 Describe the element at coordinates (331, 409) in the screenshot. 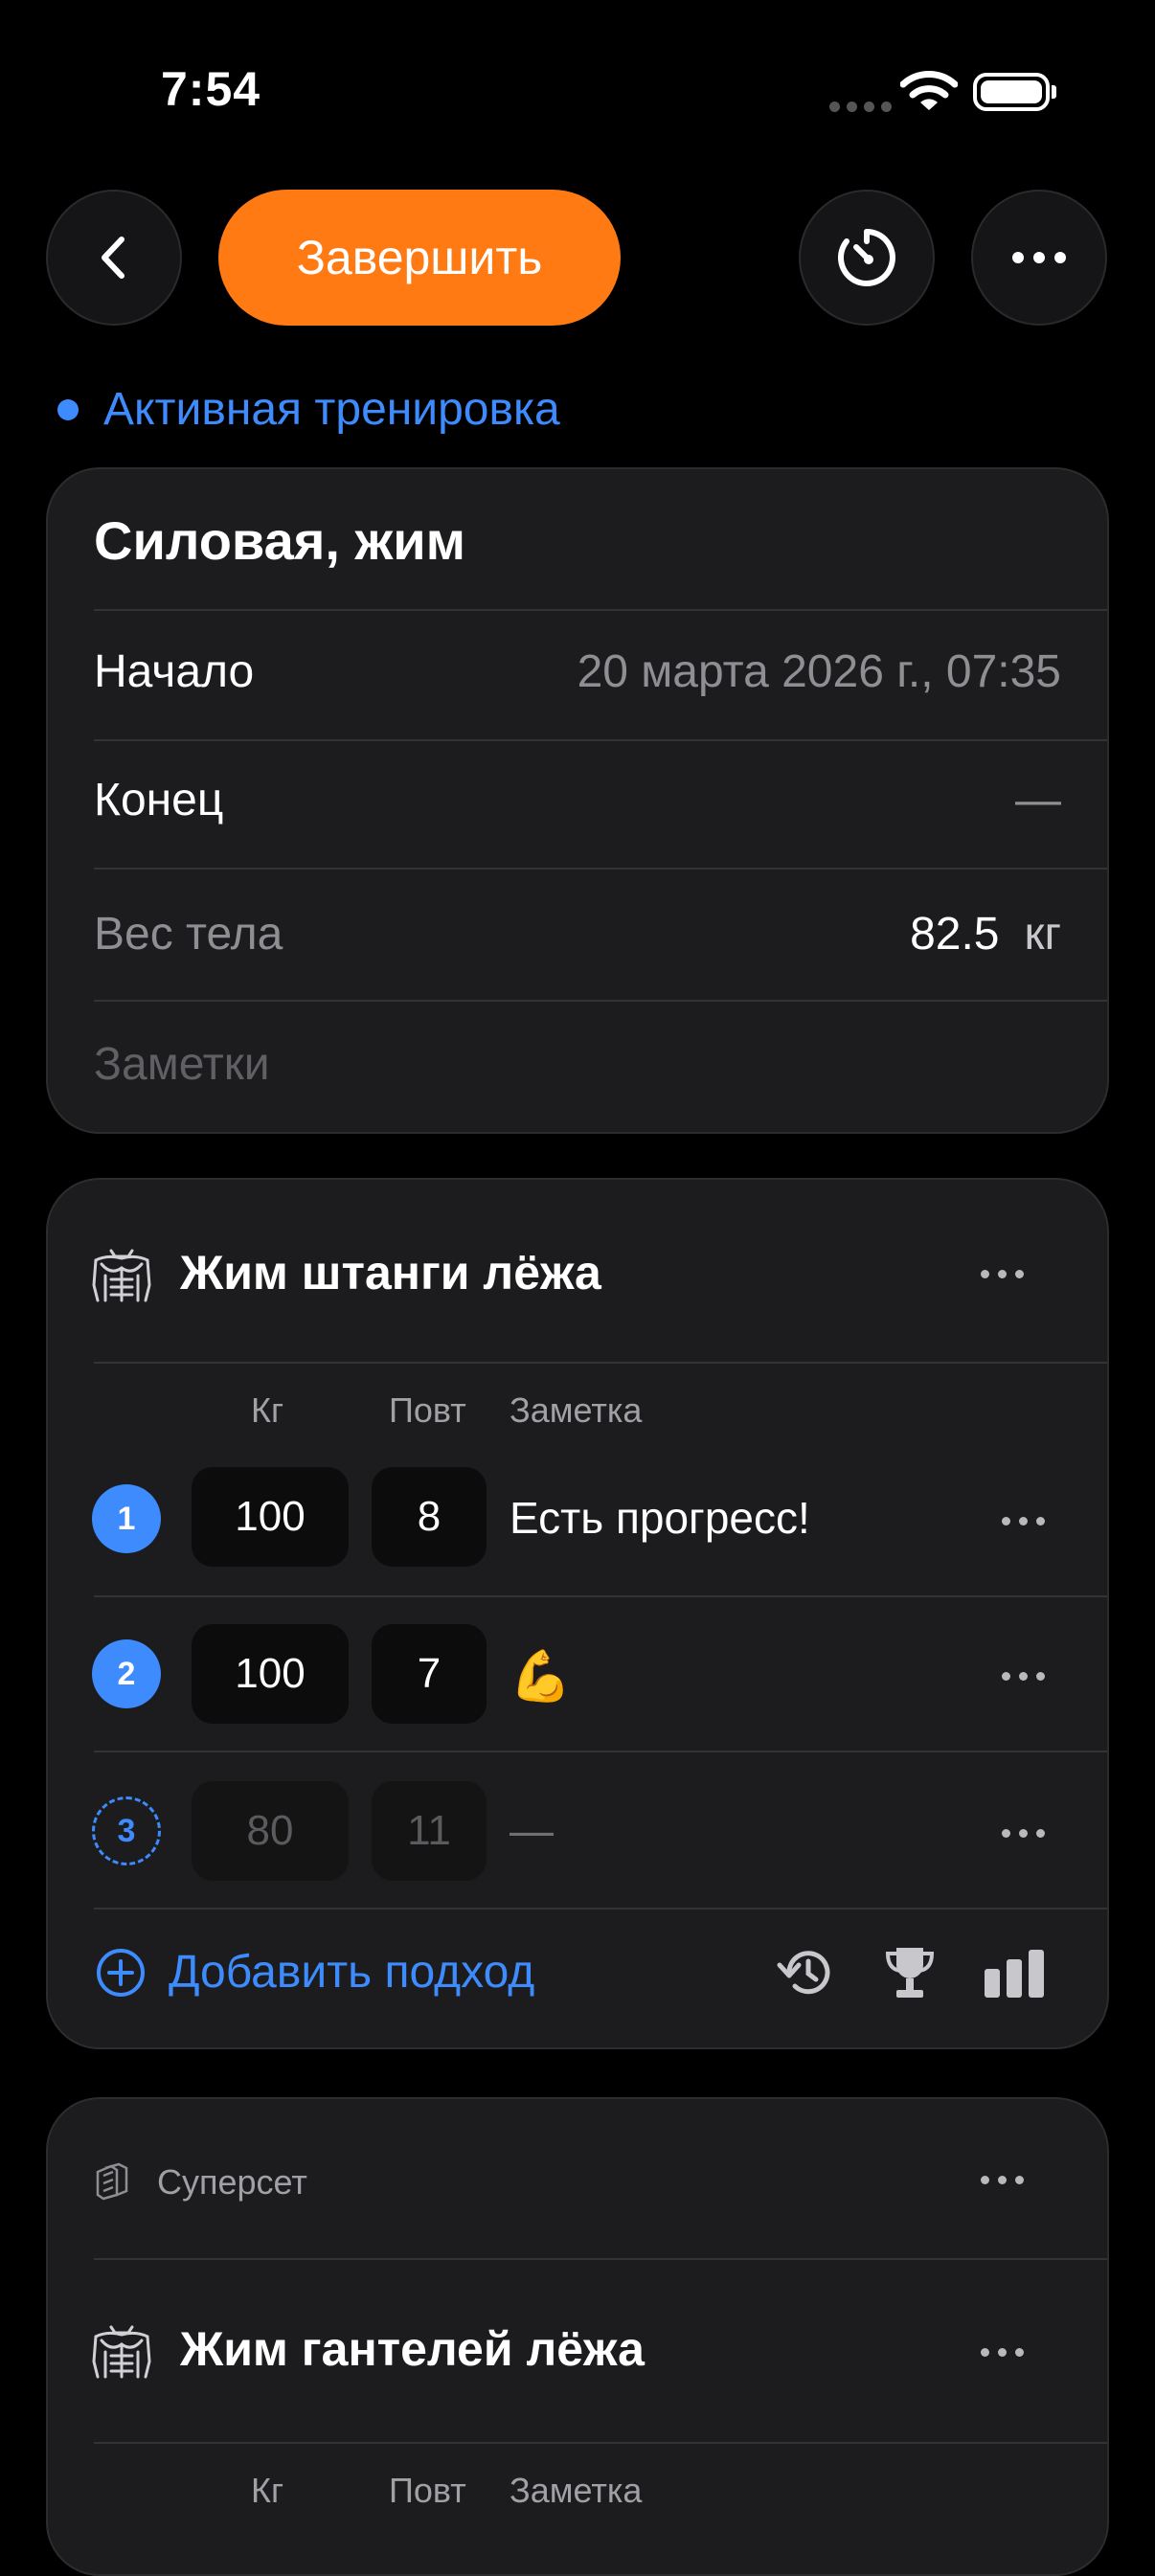

I see `workout-status-label: Активная тренировка` at that location.